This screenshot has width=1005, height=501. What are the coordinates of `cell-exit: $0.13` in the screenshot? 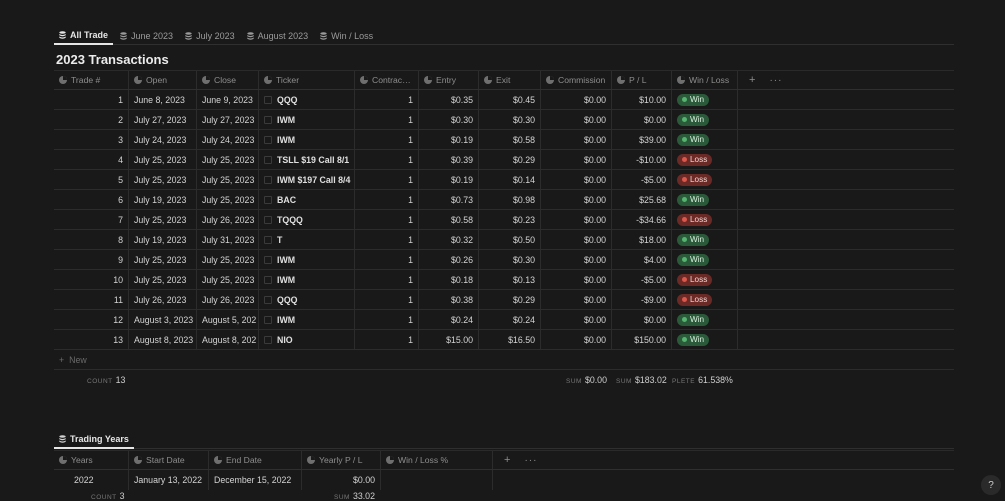 It's located at (510, 279).